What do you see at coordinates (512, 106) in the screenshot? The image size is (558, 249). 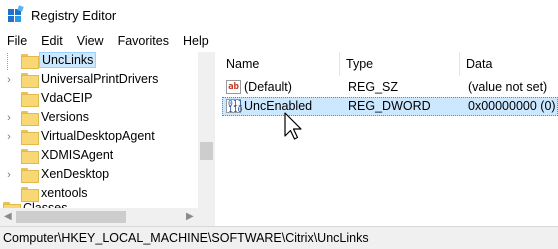 I see `value-data: 0x00000000 (0)` at bounding box center [512, 106].